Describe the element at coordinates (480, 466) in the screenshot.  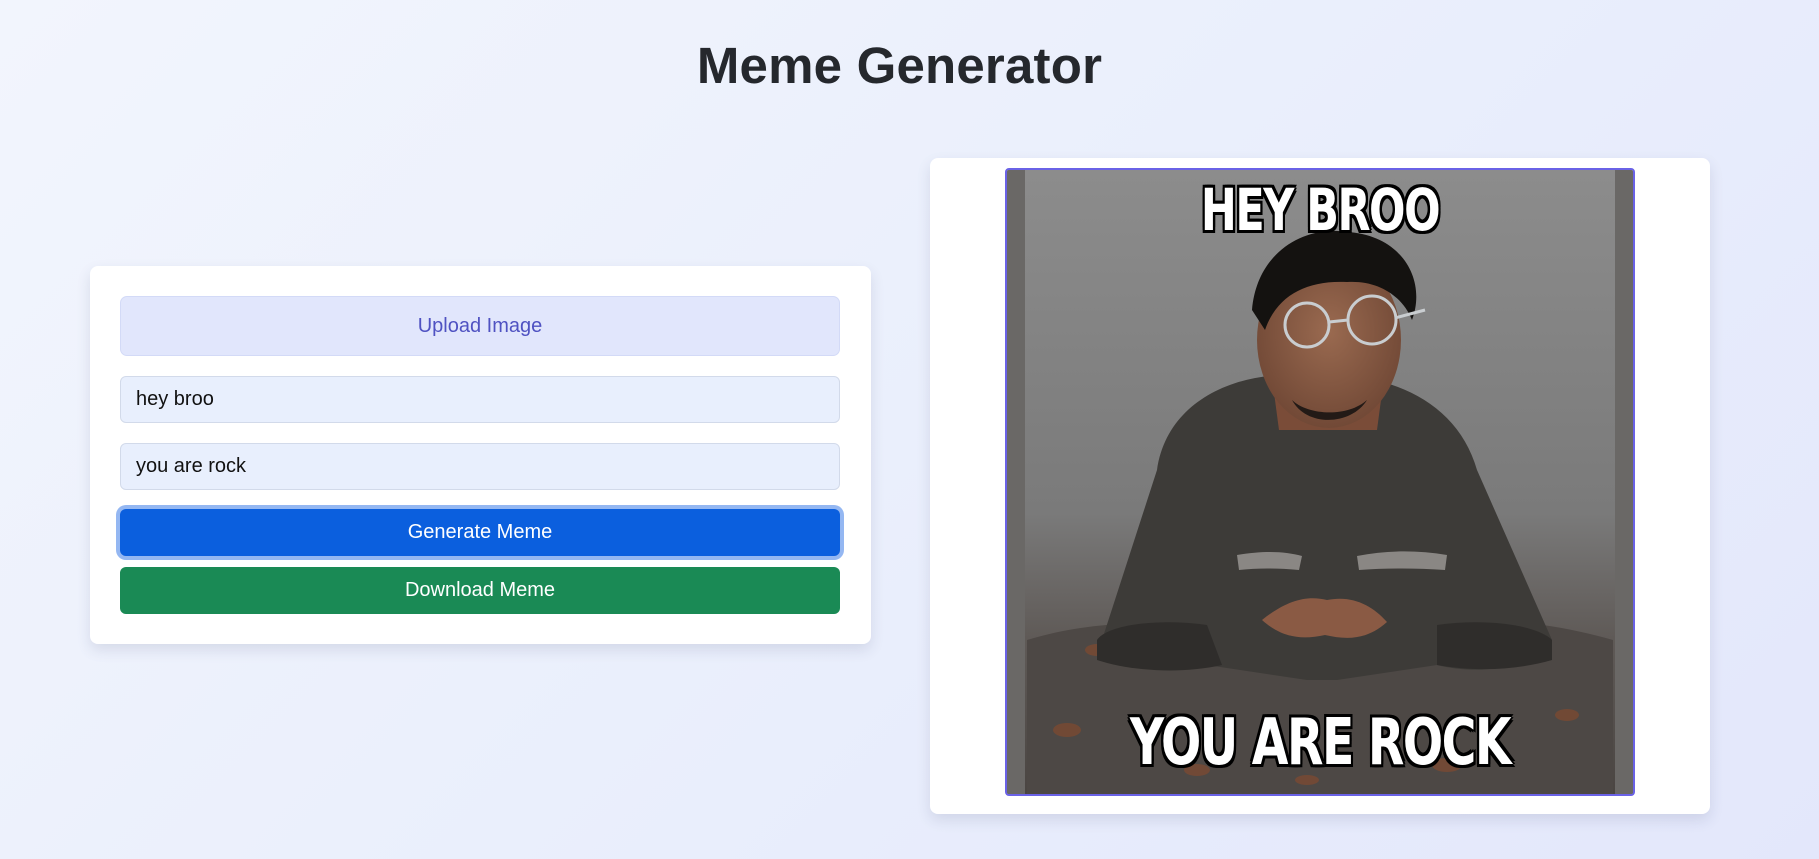
I see `bottom-text-input` at that location.